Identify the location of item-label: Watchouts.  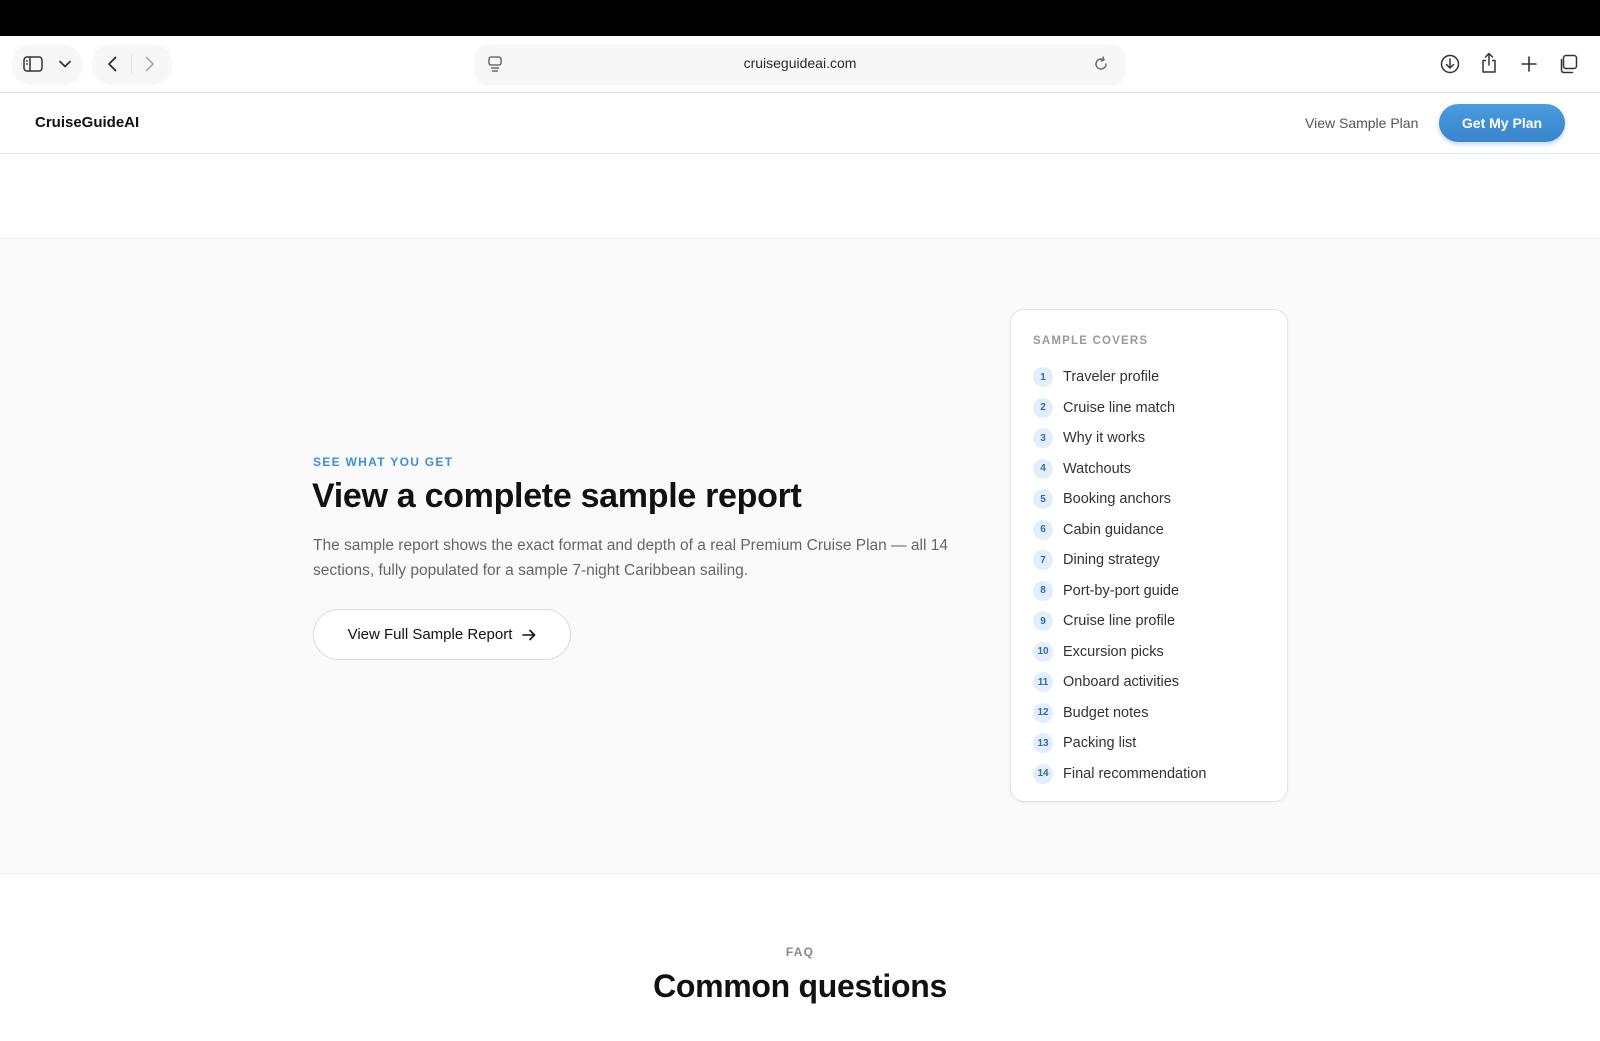
(1097, 468).